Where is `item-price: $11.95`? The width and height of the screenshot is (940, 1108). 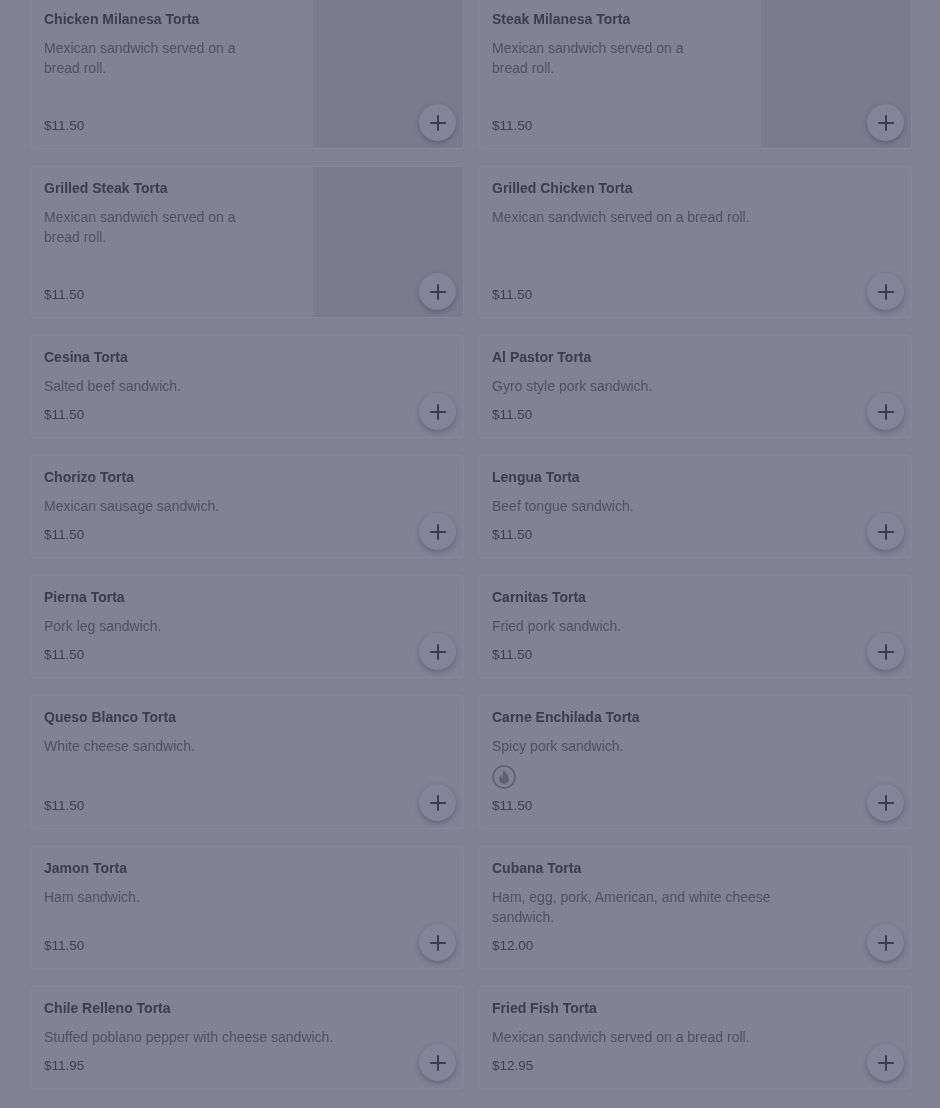 item-price: $11.95 is located at coordinates (64, 1066).